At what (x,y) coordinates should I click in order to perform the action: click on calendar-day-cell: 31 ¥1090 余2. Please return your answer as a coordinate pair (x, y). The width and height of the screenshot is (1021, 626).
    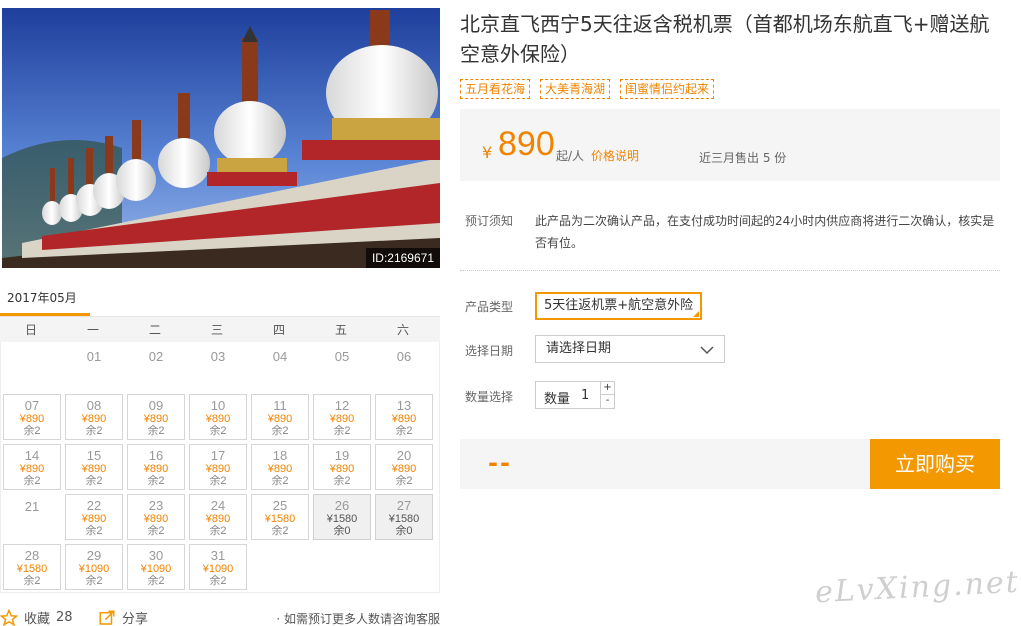
    Looking at the image, I should click on (218, 567).